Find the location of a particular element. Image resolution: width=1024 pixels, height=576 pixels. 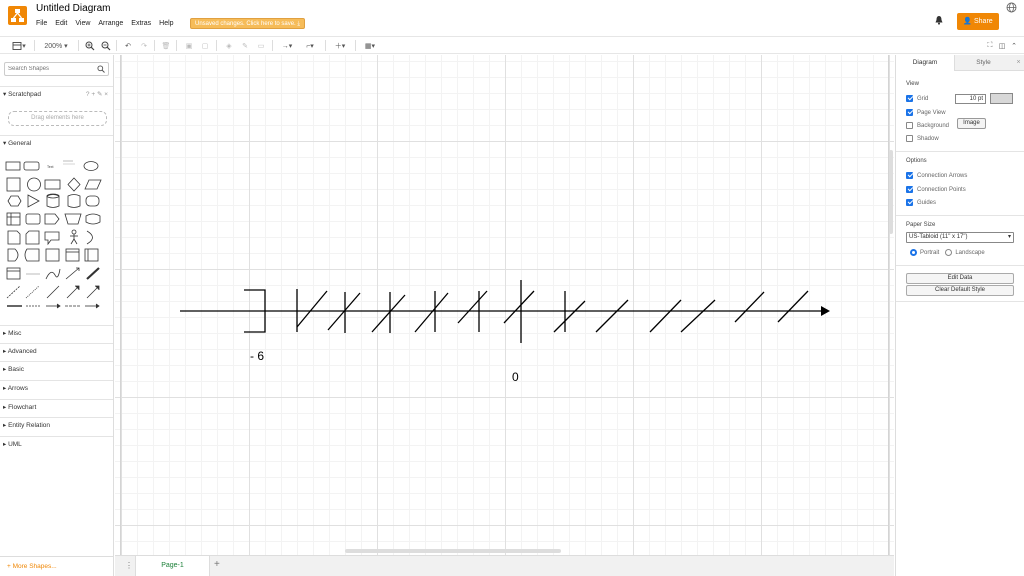

svg-text: Text is located at coordinates (50, 167).